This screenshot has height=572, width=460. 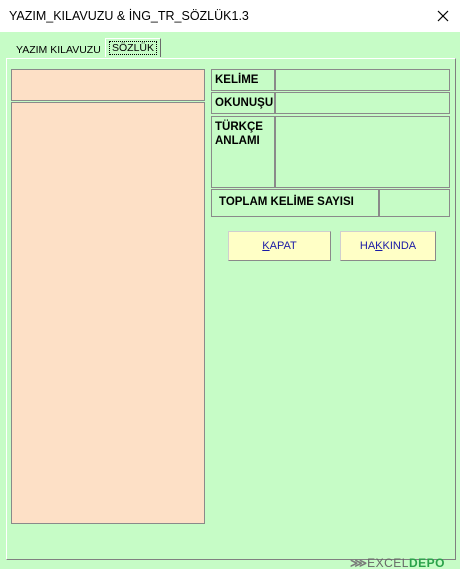 What do you see at coordinates (129, 16) in the screenshot?
I see `window-title: YAZIM_KILAVUZU & İNG_TR_SÖZLÜK1.3` at bounding box center [129, 16].